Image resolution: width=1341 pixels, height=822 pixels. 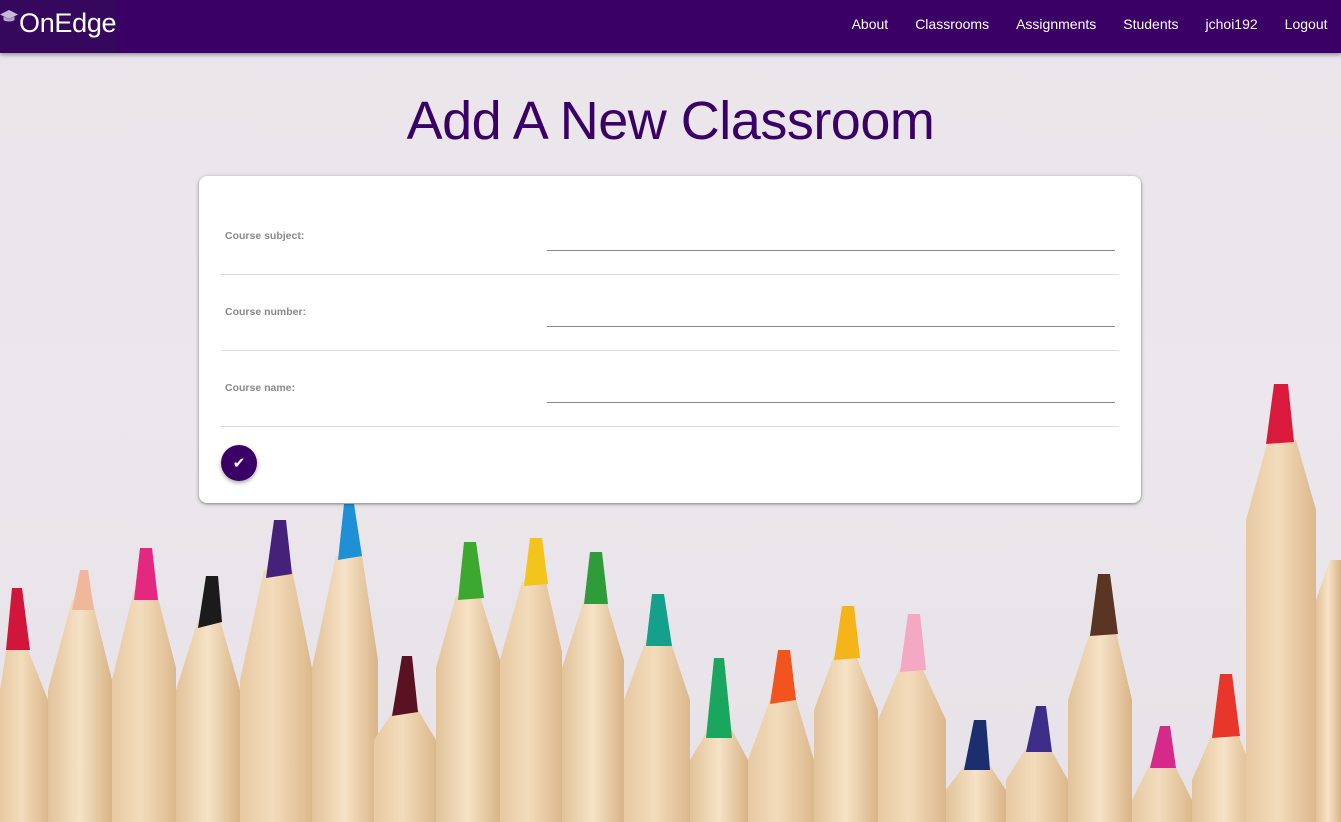 I want to click on brand-name: OnEdge, so click(x=68, y=23).